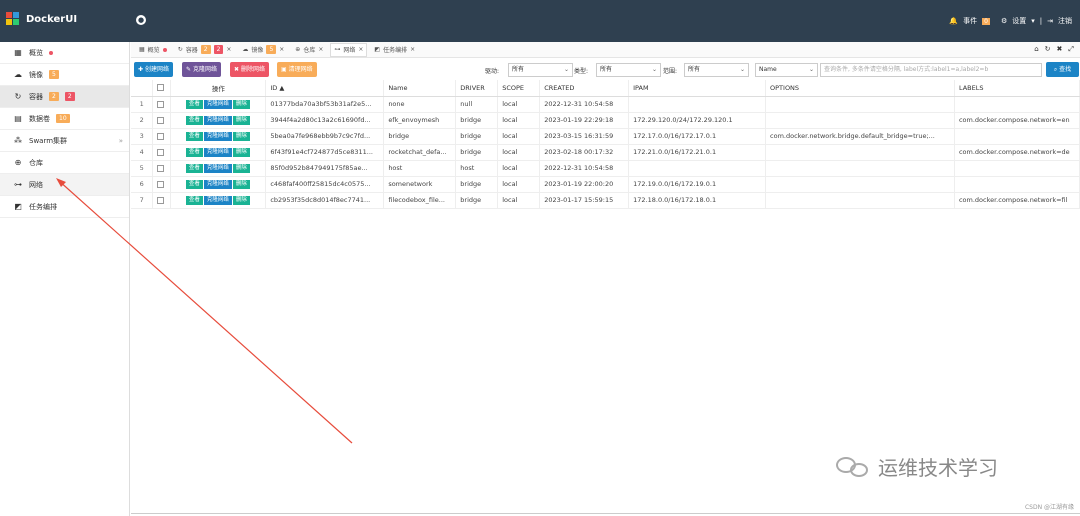 This screenshot has width=1080, height=516. What do you see at coordinates (162, 88) in the screenshot?
I see `select-all-checkbox` at bounding box center [162, 88].